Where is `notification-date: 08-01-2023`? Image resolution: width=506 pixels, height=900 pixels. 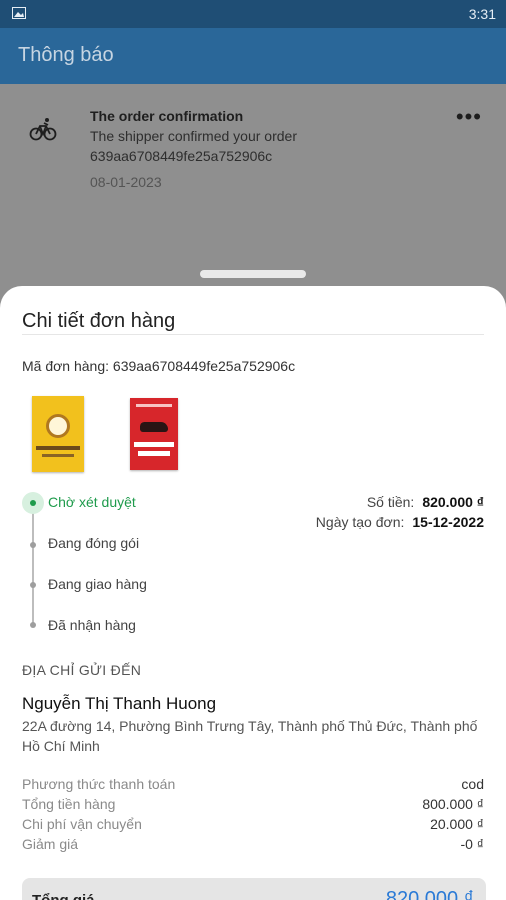 notification-date: 08-01-2023 is located at coordinates (126, 182).